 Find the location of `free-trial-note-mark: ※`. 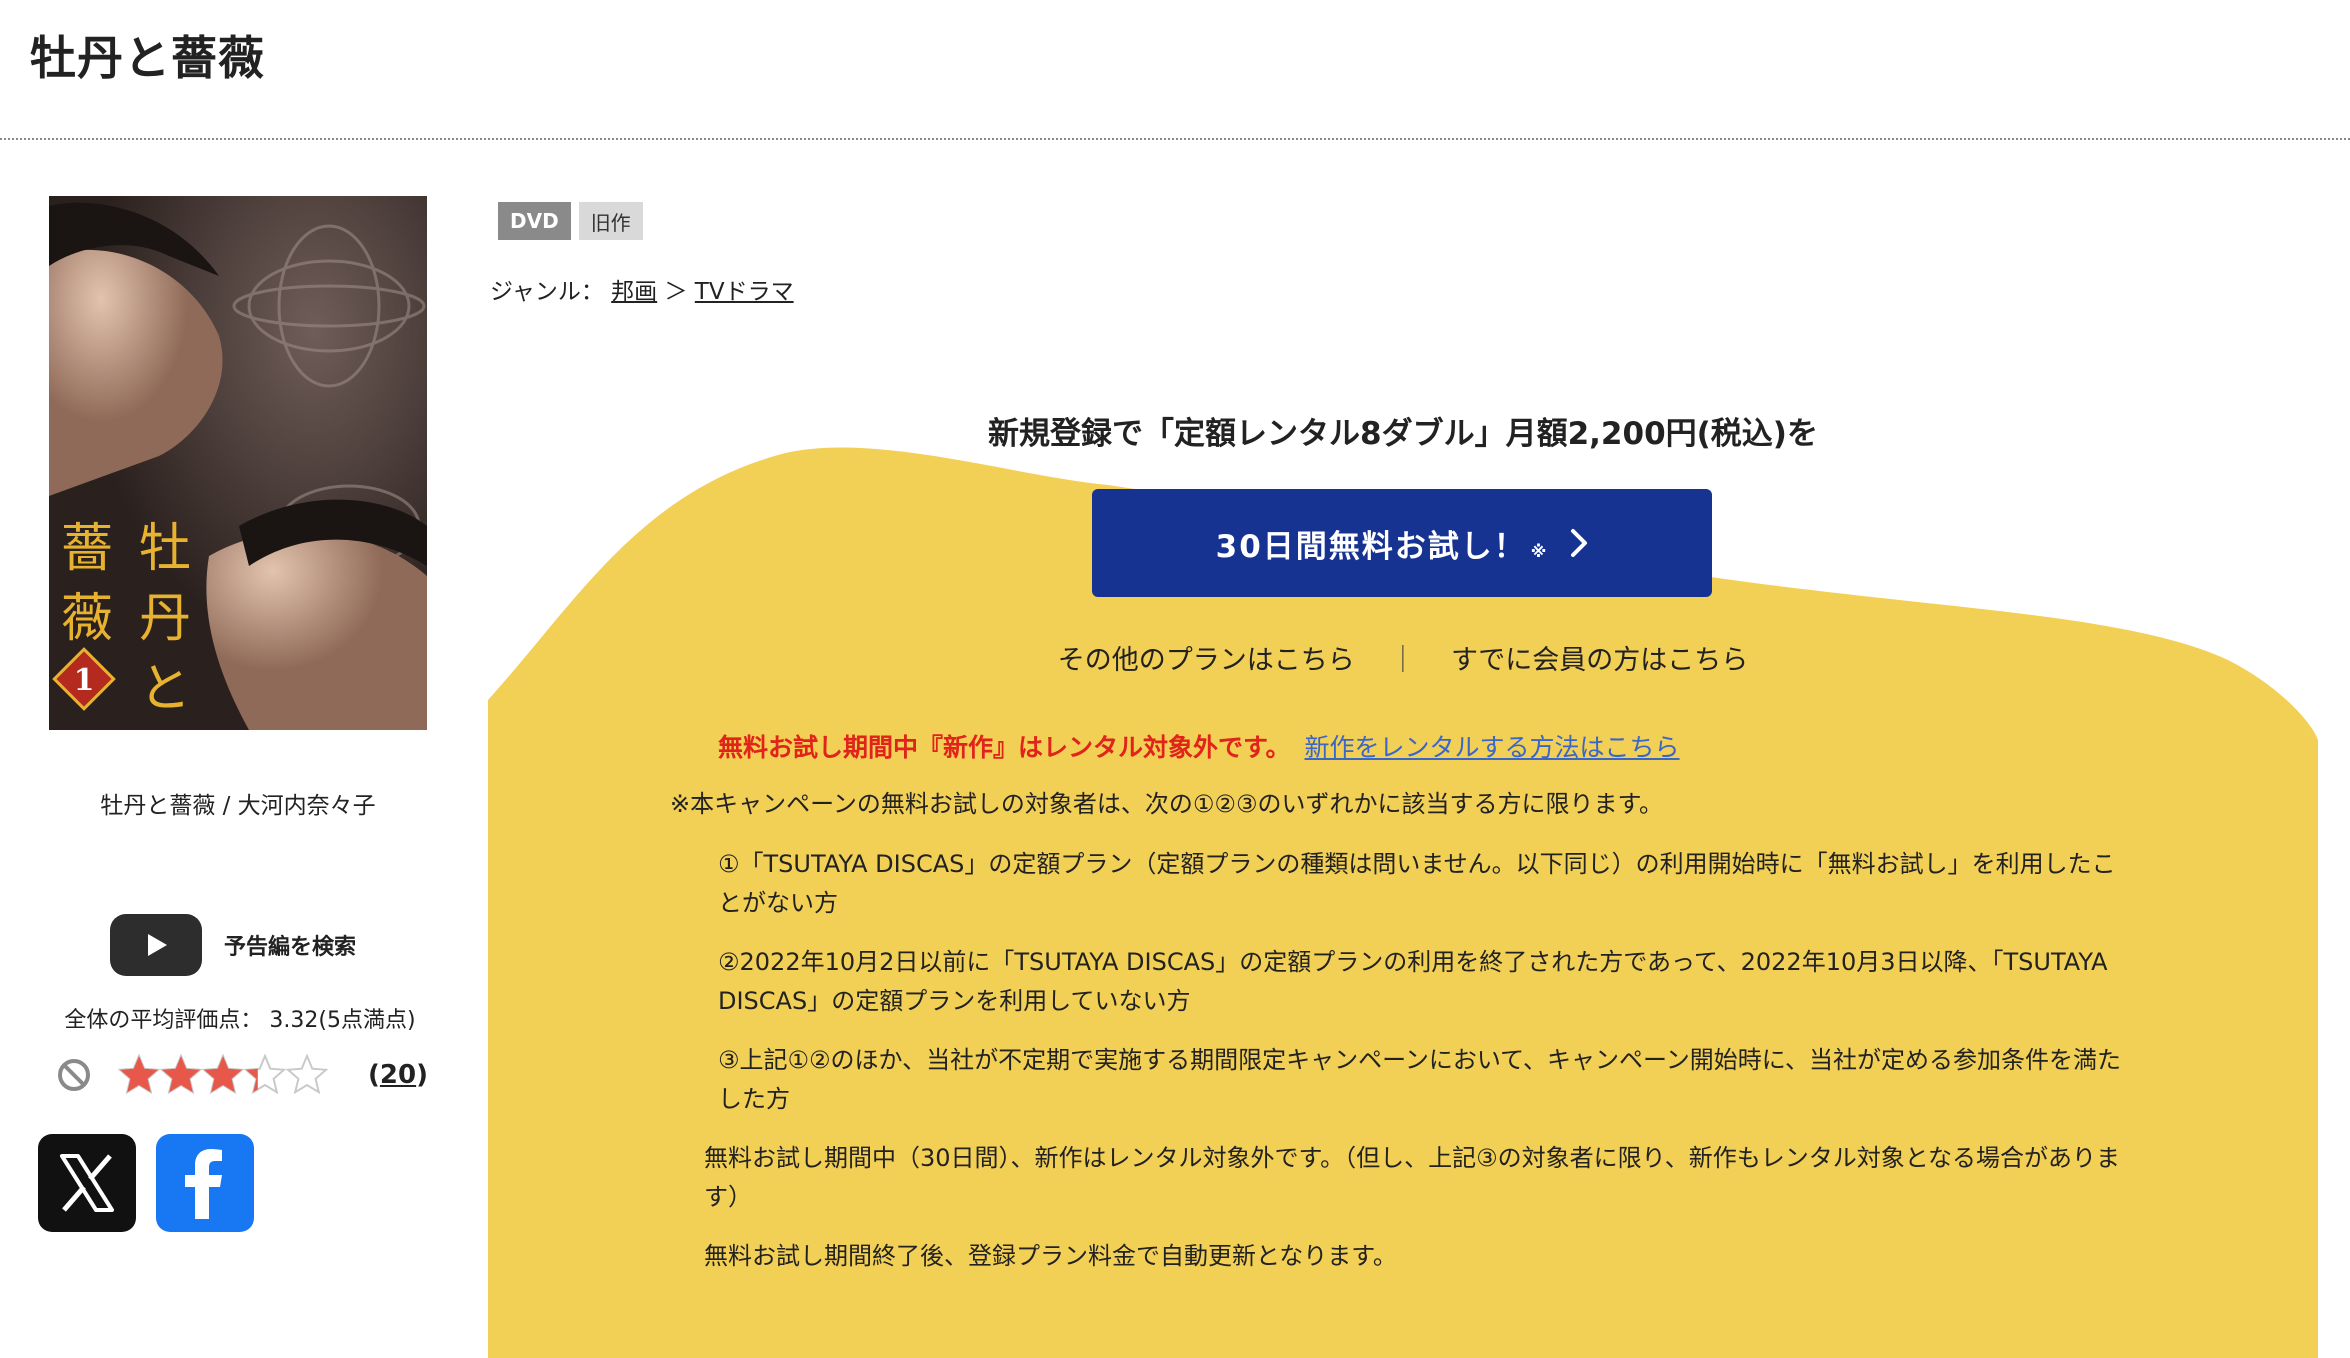

free-trial-note-mark: ※ is located at coordinates (1538, 551).